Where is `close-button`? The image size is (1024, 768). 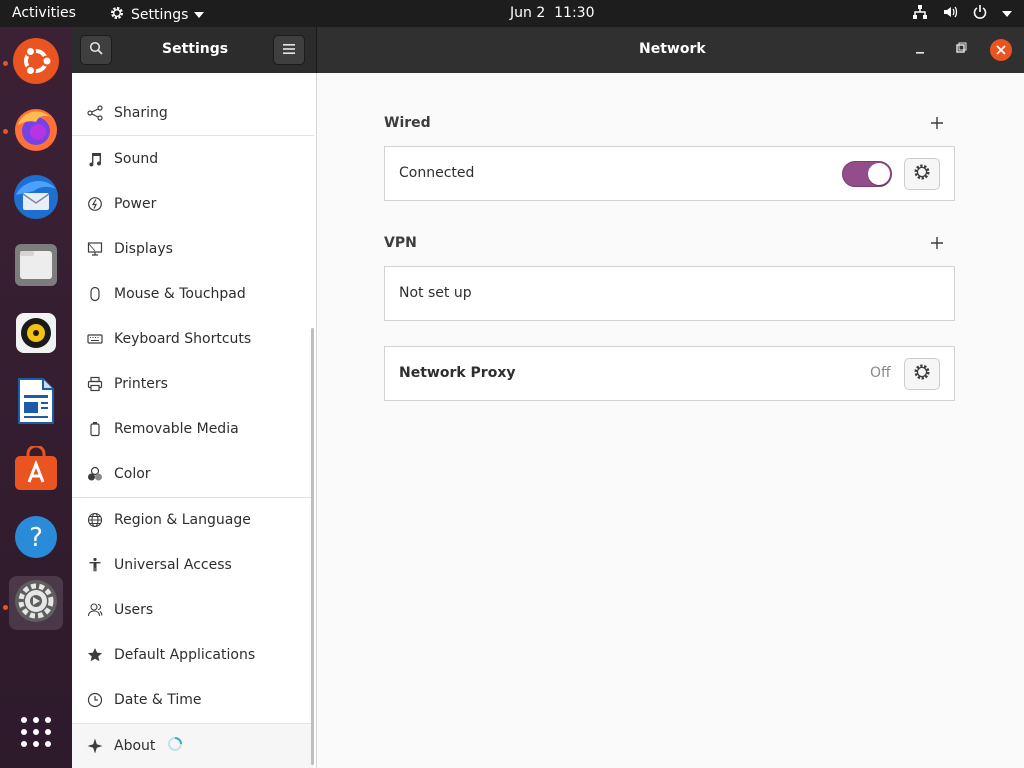
close-button is located at coordinates (1001, 50).